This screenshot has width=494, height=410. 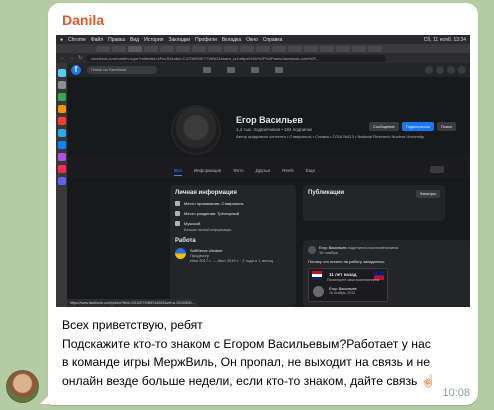 I want to click on menubar-item: Вид, so click(x=135, y=39).